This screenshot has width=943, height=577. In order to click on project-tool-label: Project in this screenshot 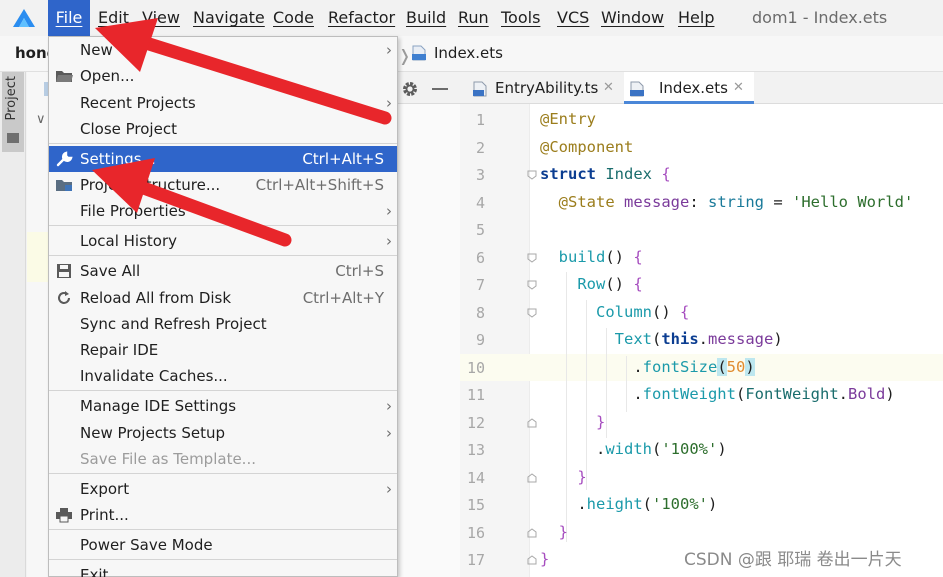, I will do `click(11, 98)`.